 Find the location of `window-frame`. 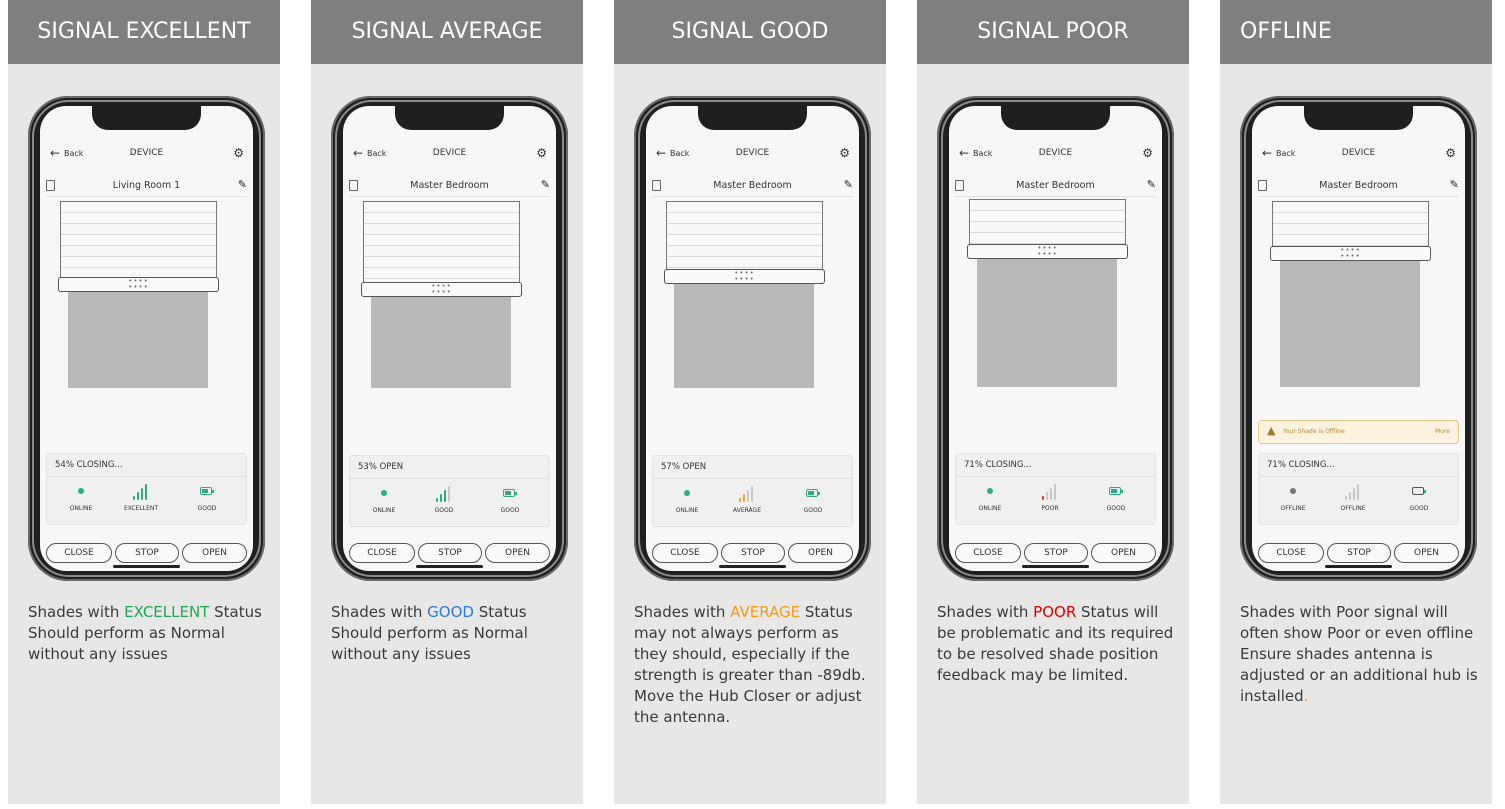

window-frame is located at coordinates (744, 237).